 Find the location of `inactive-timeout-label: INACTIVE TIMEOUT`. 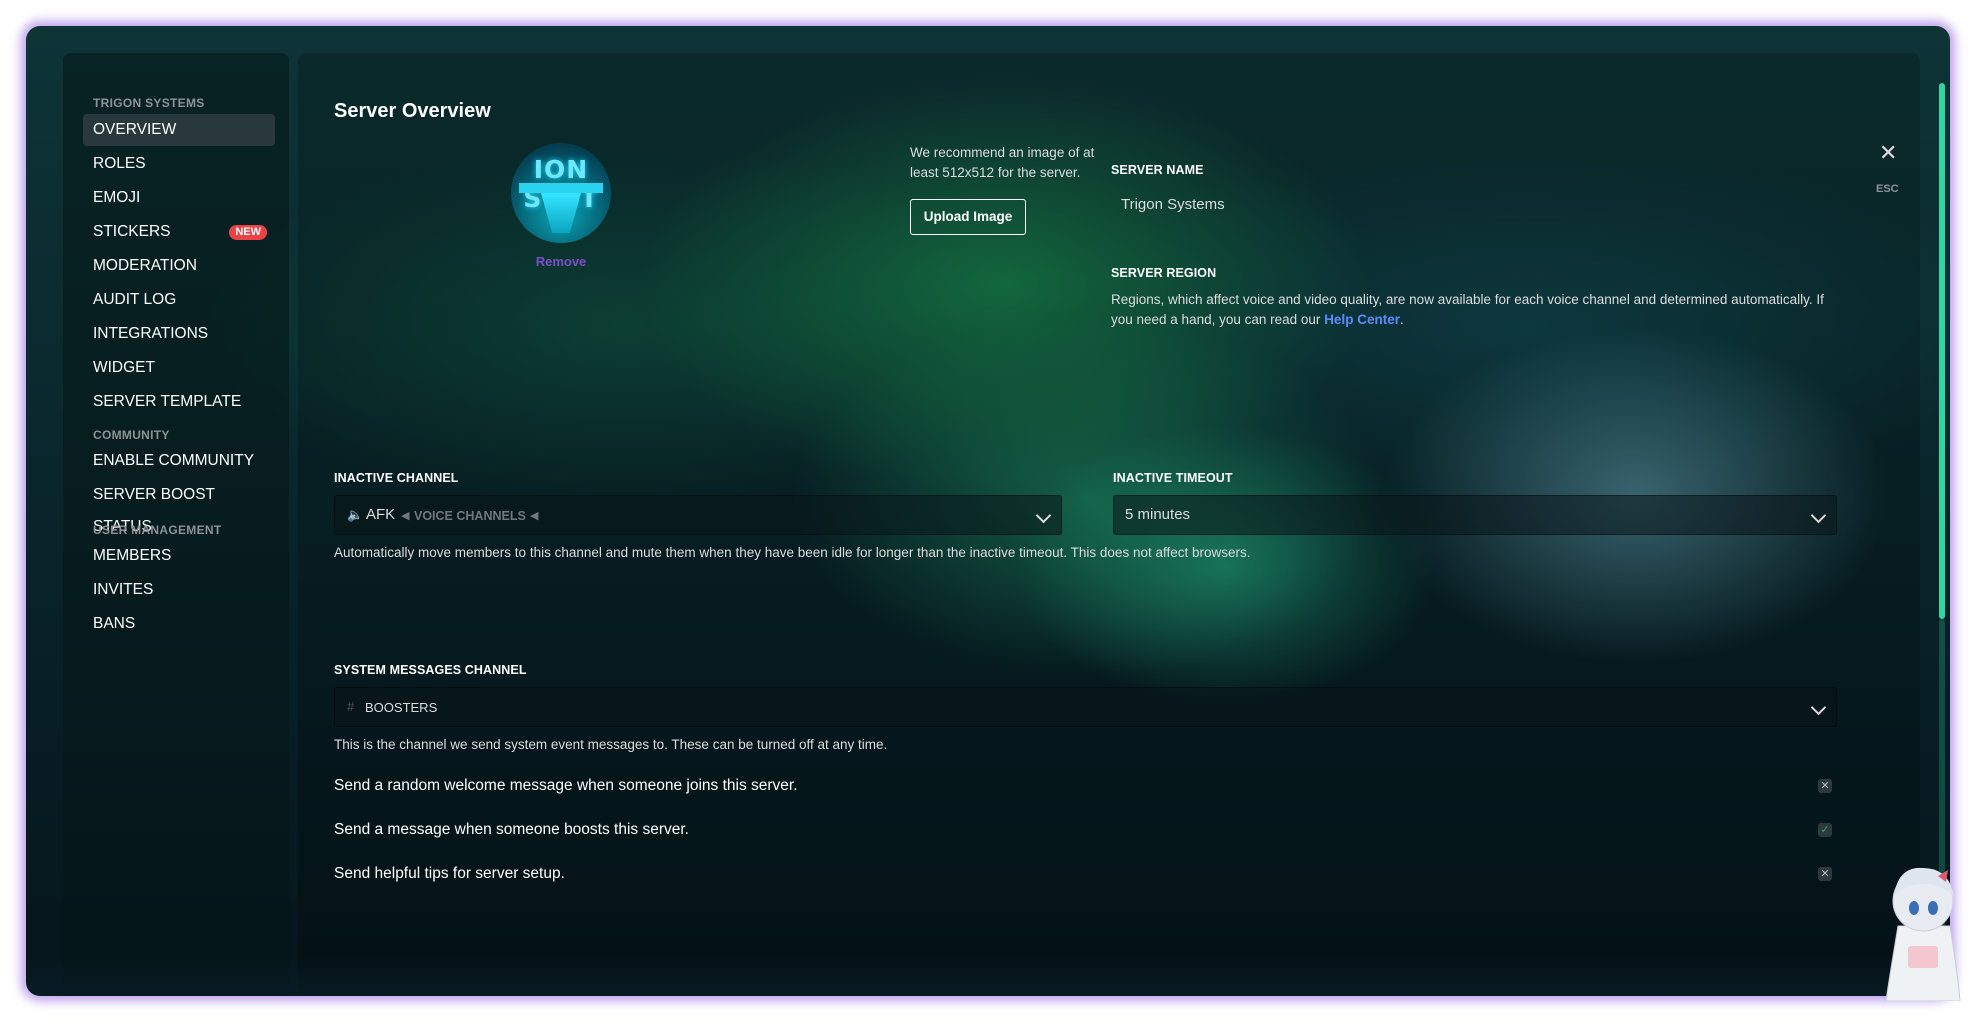

inactive-timeout-label: INACTIVE TIMEOUT is located at coordinates (1173, 478).